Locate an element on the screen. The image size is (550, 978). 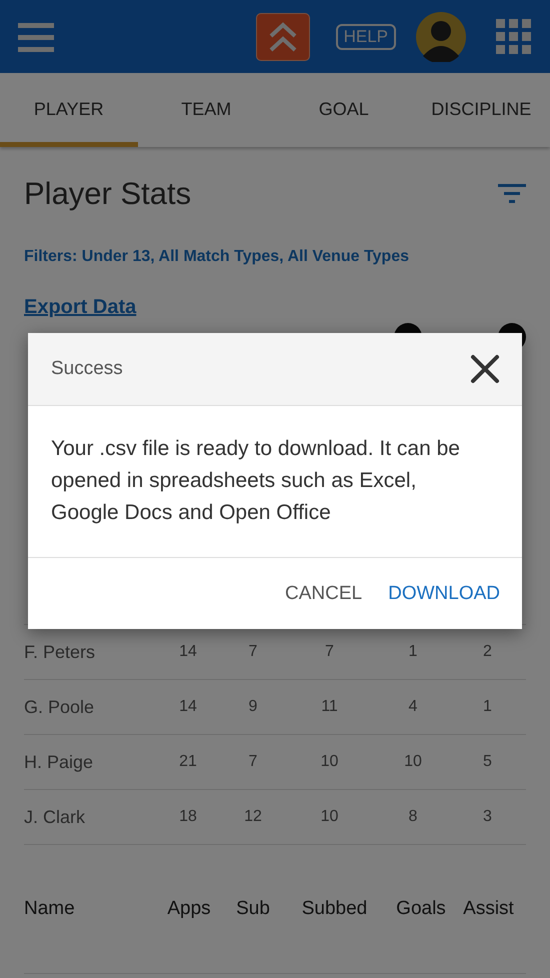
help-button: HELP is located at coordinates (366, 37).